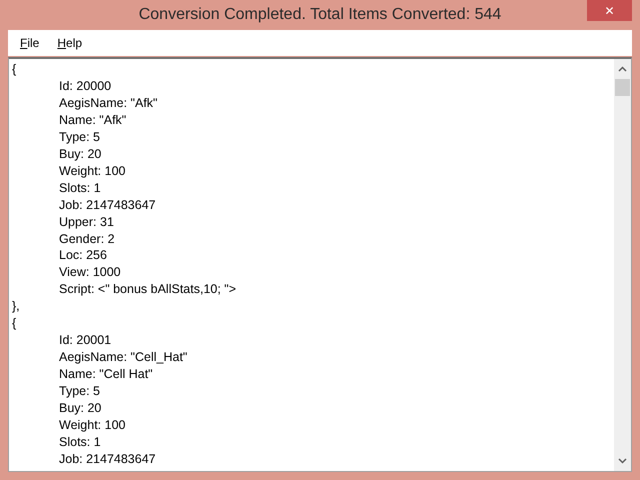  I want to click on text-line: View: 1000, so click(90, 273).